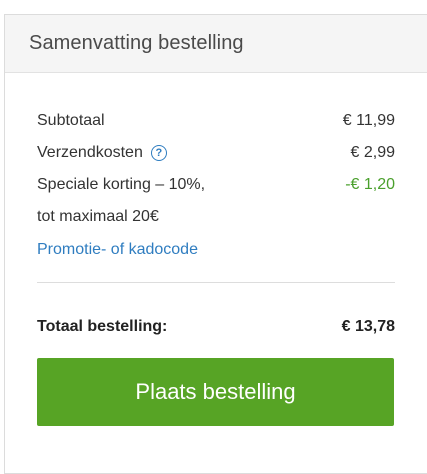 This screenshot has height=474, width=427. What do you see at coordinates (136, 43) in the screenshot?
I see `order-summary-title: Samenvatting bestelling` at bounding box center [136, 43].